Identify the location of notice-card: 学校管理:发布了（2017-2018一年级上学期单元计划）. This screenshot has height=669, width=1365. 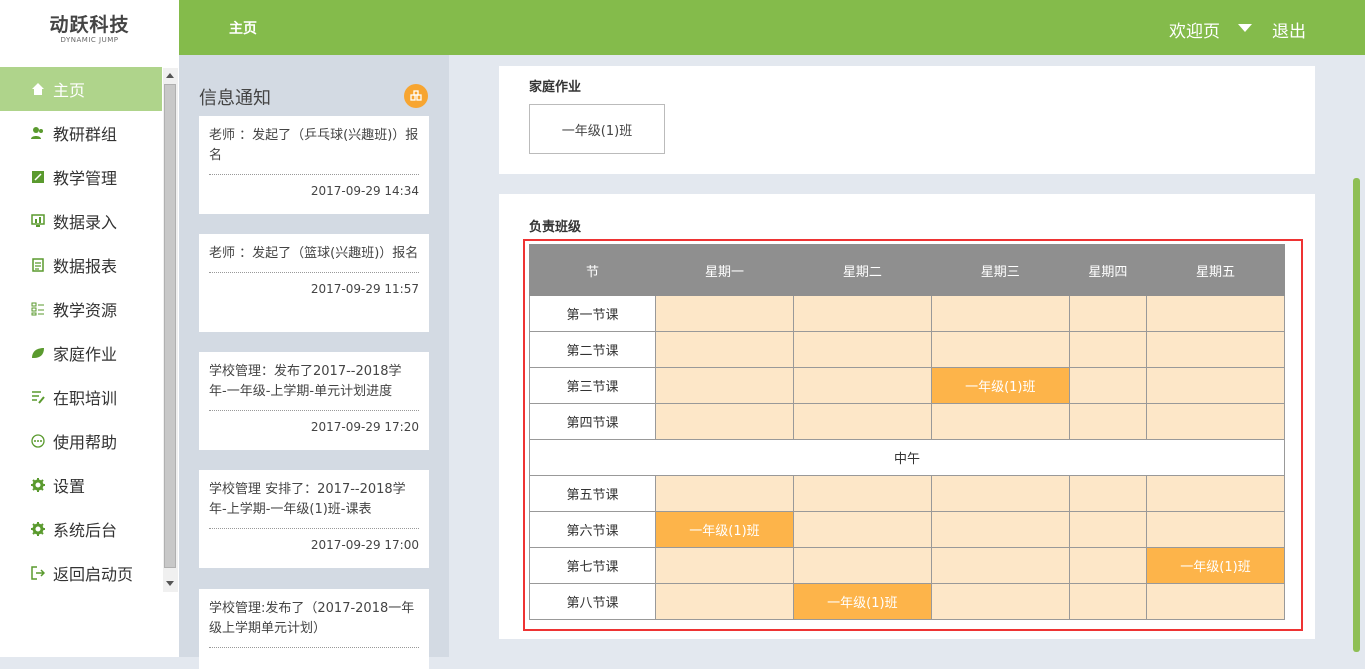
(314, 629).